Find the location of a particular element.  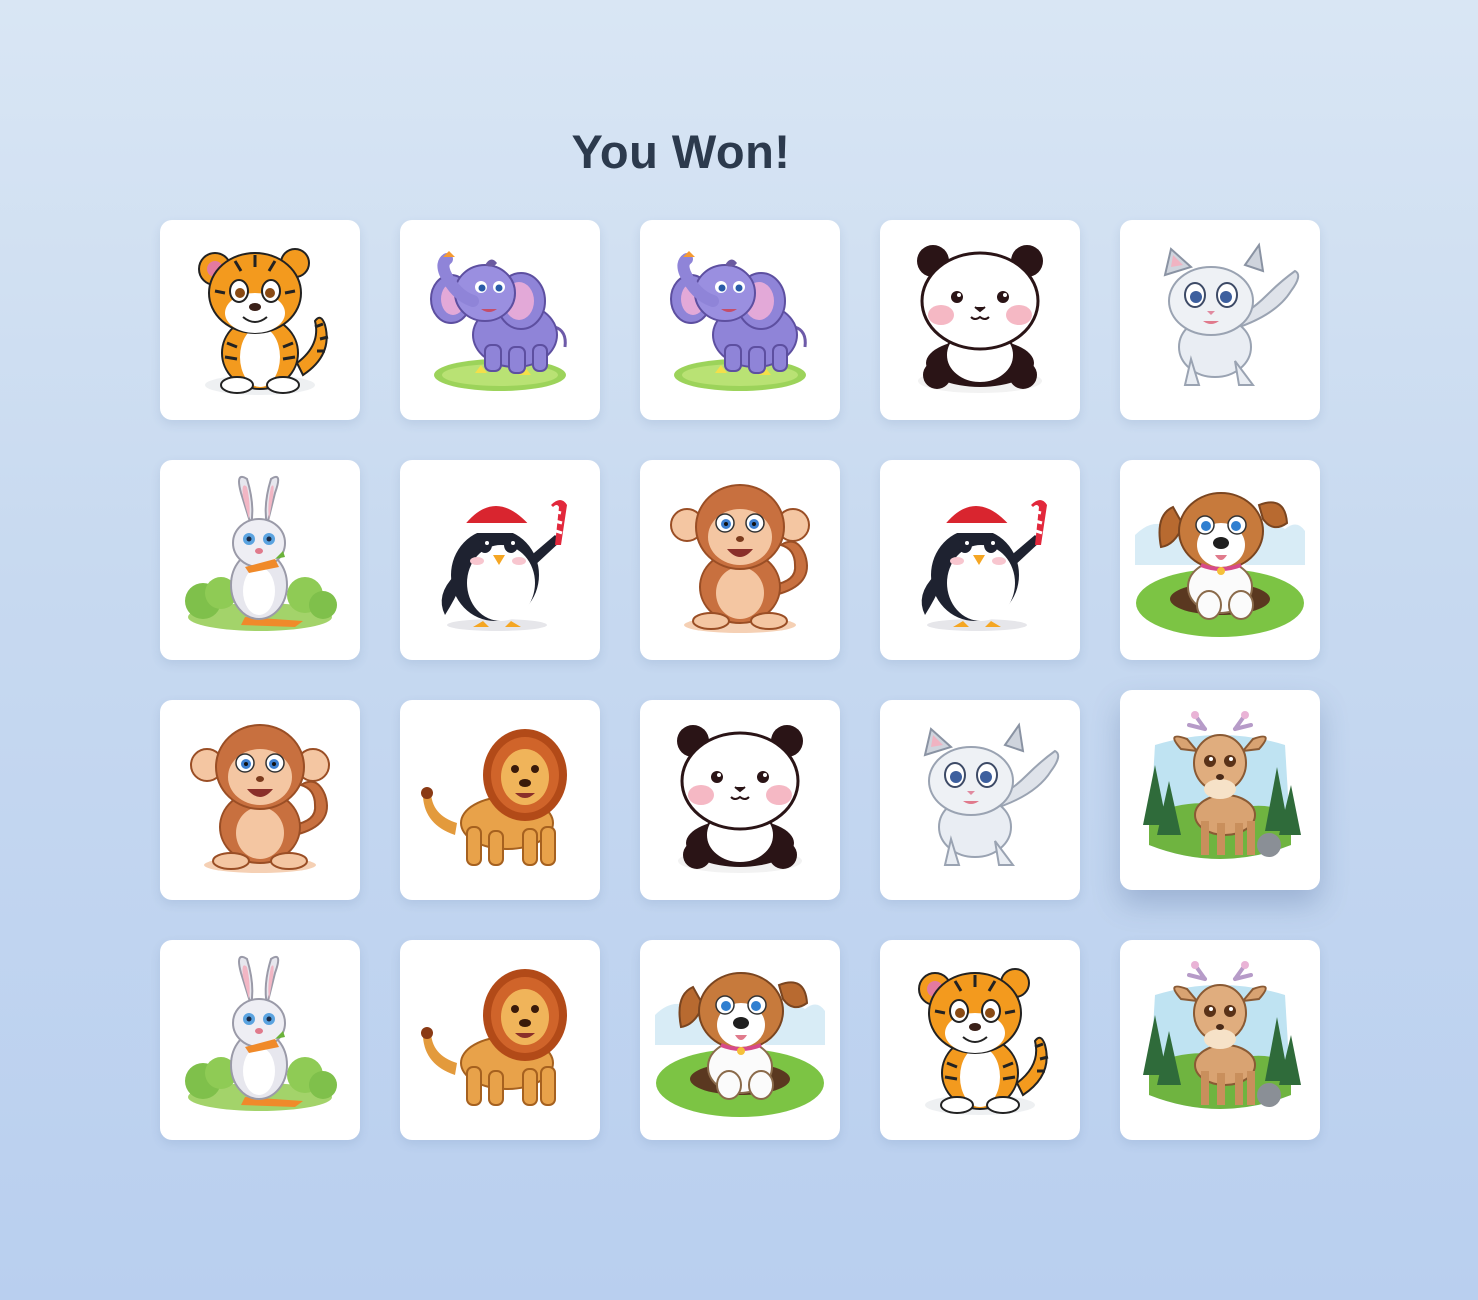

game-status-title: You Won! is located at coordinates (681, 151).